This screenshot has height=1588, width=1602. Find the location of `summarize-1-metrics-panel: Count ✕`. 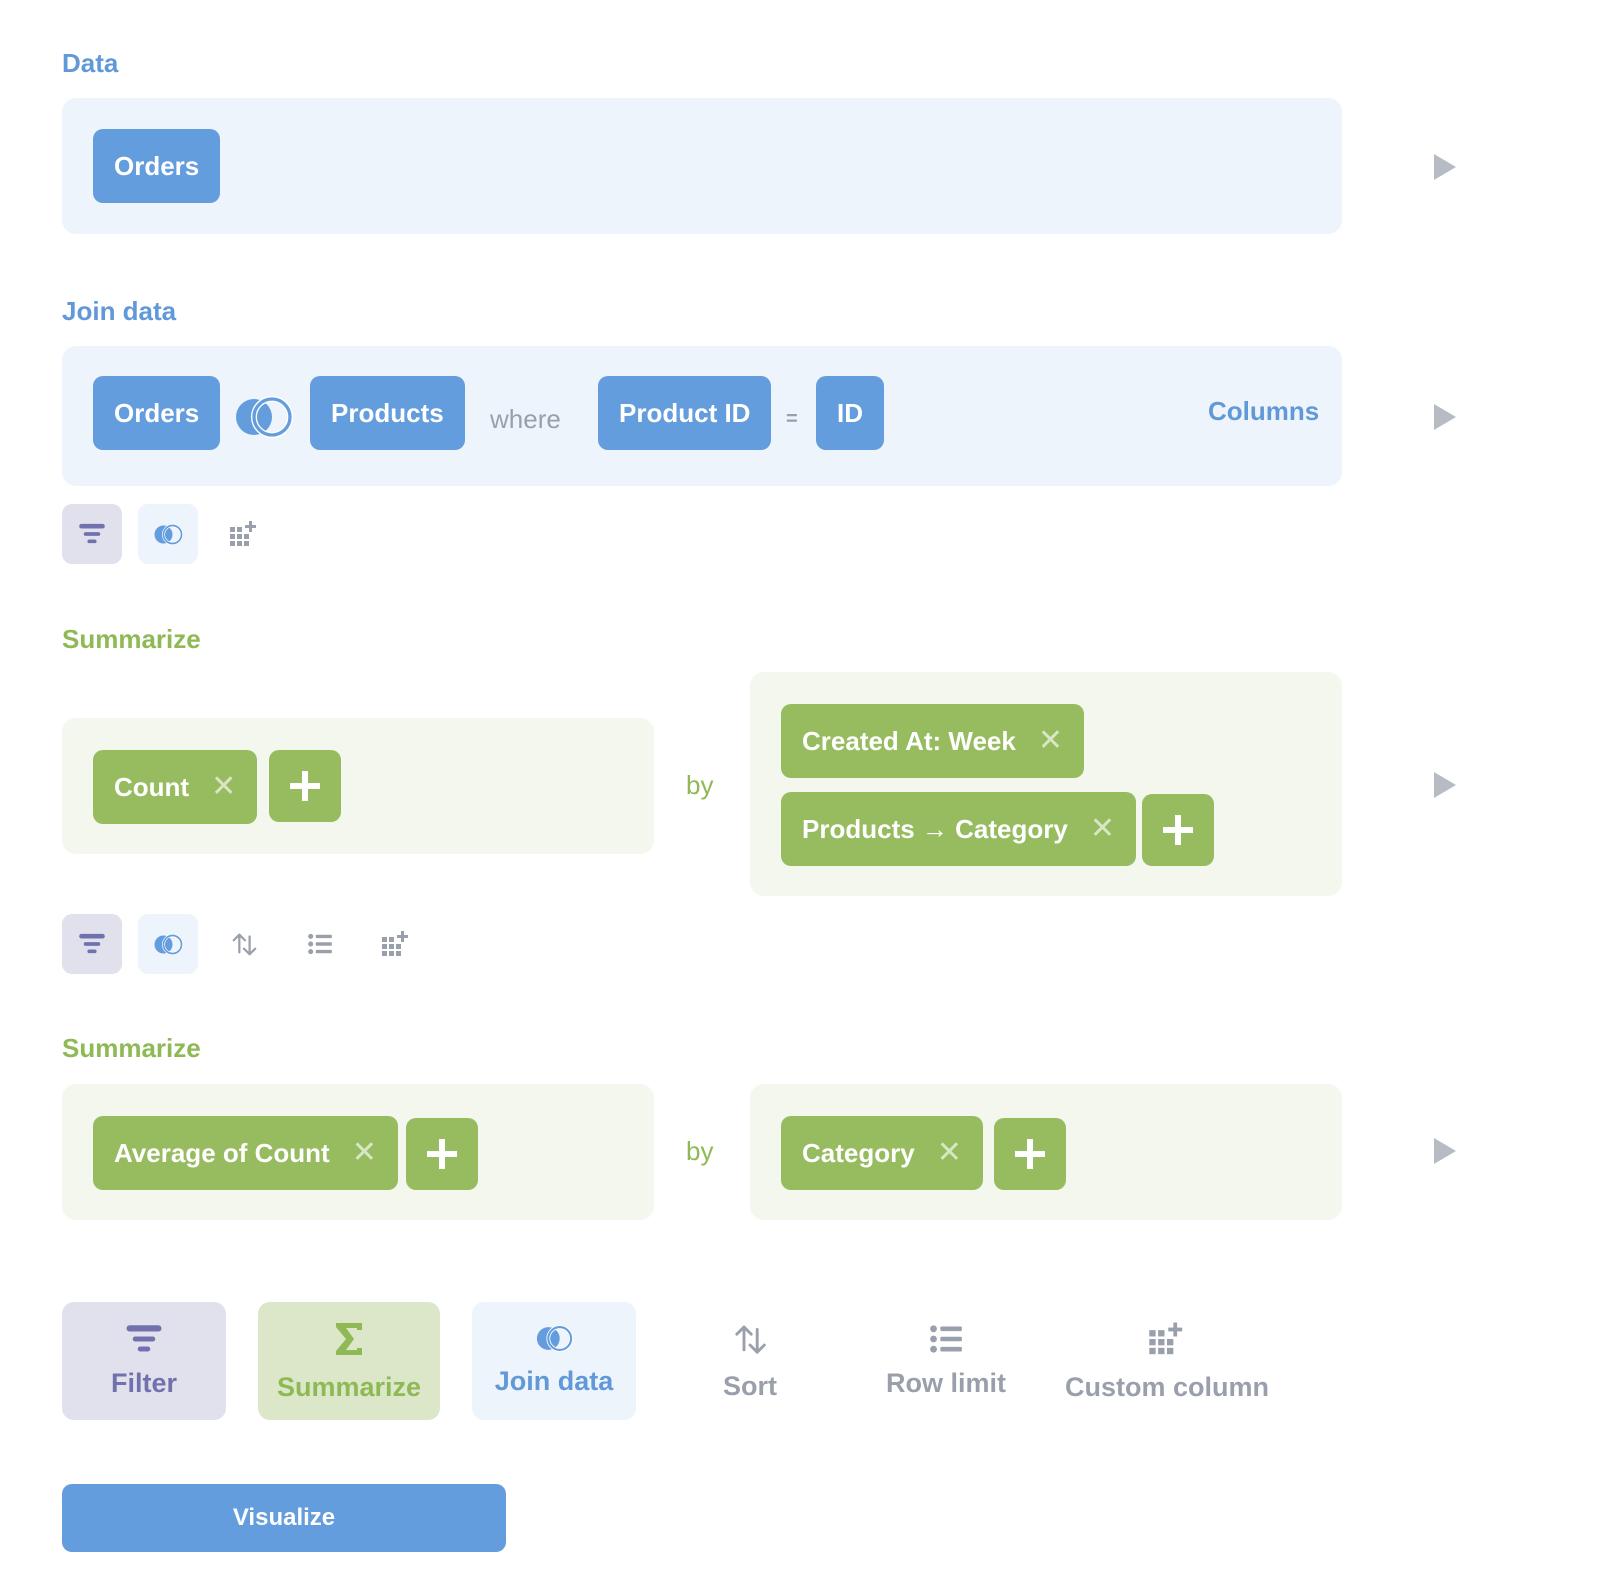

summarize-1-metrics-panel: Count ✕ is located at coordinates (358, 786).